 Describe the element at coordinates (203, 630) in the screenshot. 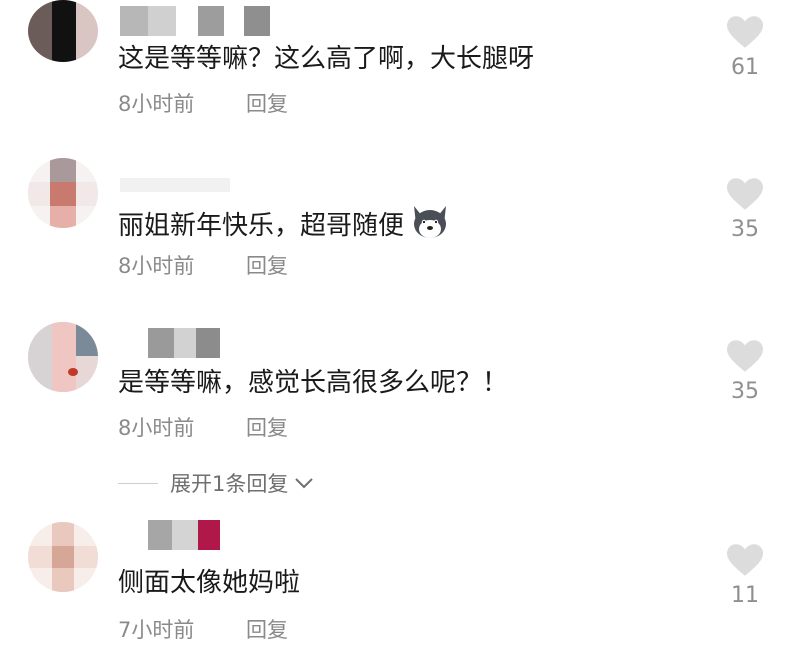

I see `comment-meta: 7小时前 回复` at that location.